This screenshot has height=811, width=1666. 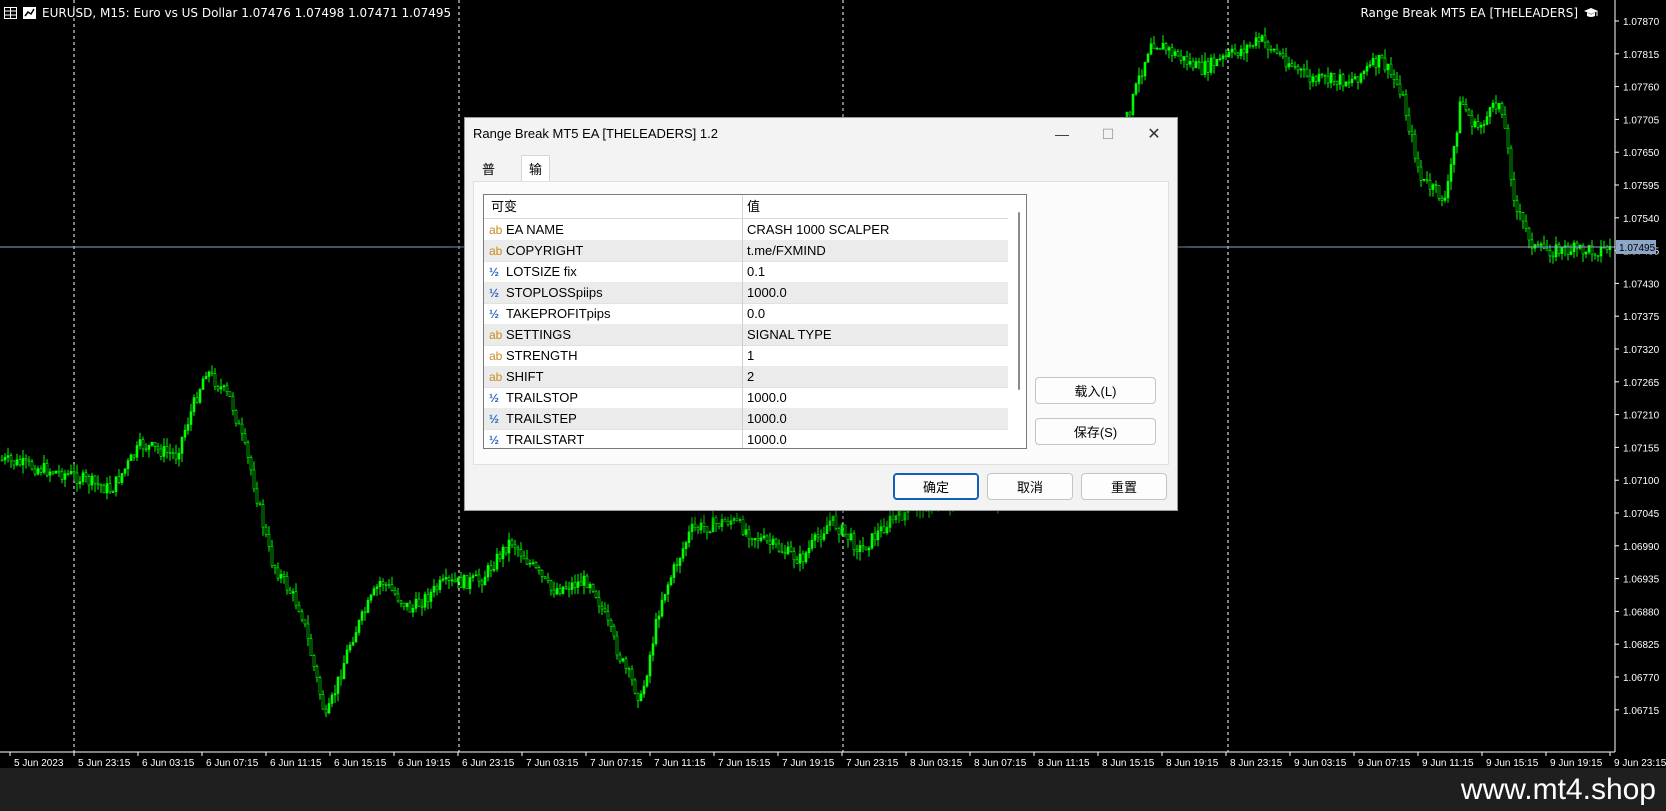 What do you see at coordinates (494, 272) in the screenshot?
I see `double-type-icon: ½` at bounding box center [494, 272].